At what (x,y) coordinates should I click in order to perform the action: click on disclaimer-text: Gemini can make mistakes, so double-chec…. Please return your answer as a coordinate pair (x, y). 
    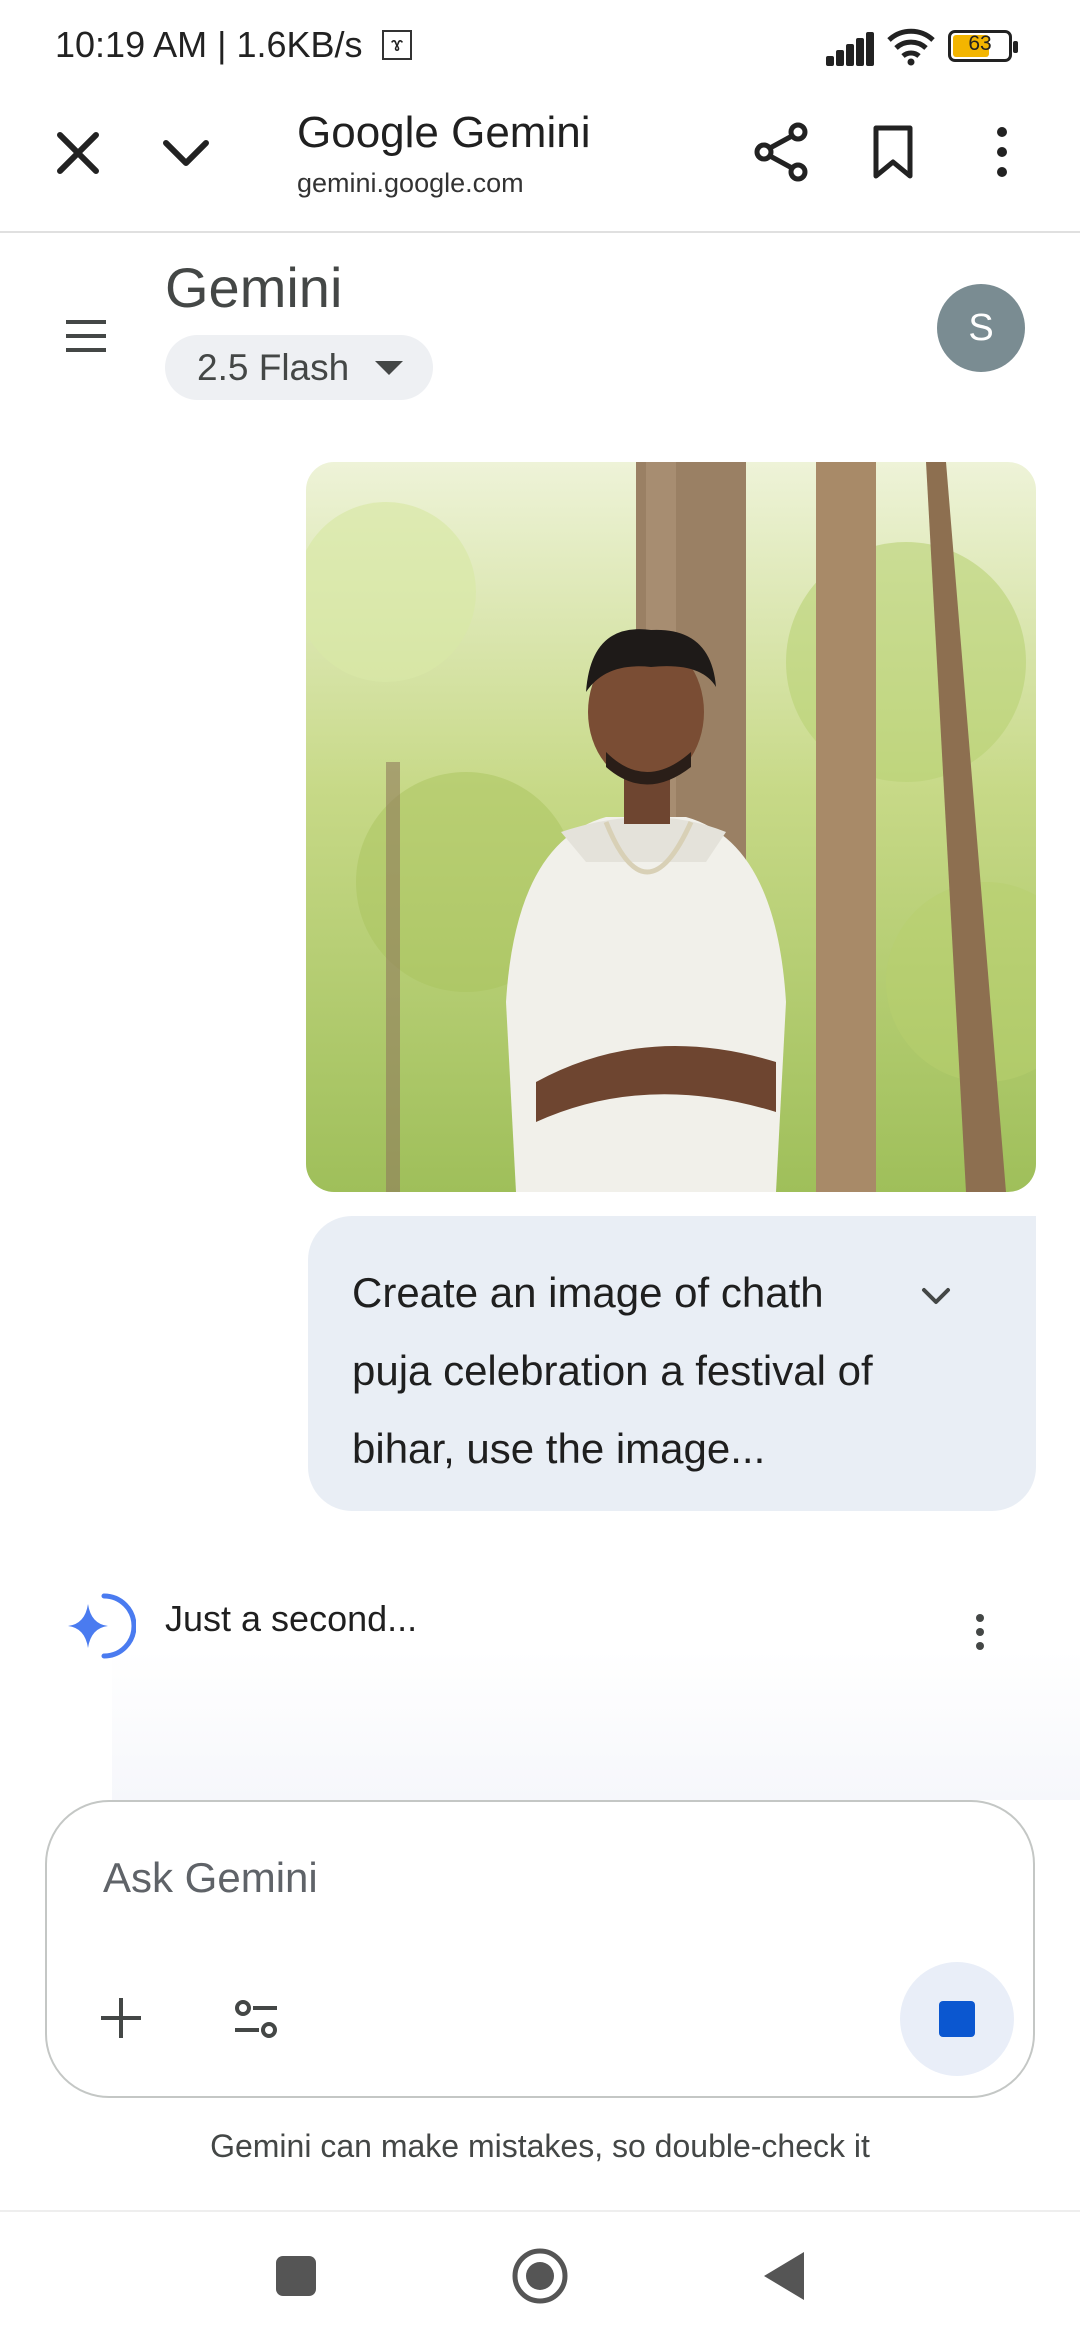
    Looking at the image, I should click on (540, 2146).